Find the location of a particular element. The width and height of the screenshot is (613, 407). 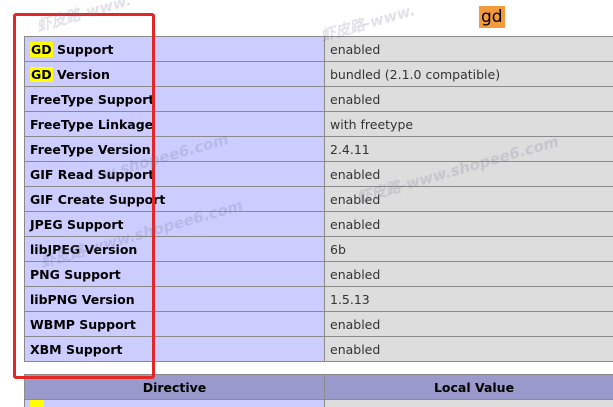

info-row: GIF Read Support enabled is located at coordinates (318, 174).